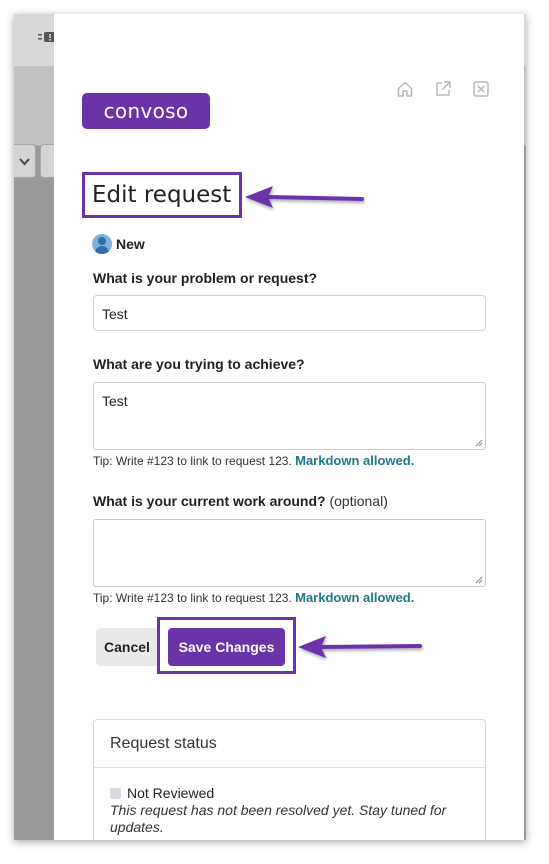 The width and height of the screenshot is (549, 864). I want to click on problem-input-value: Test, so click(115, 314).